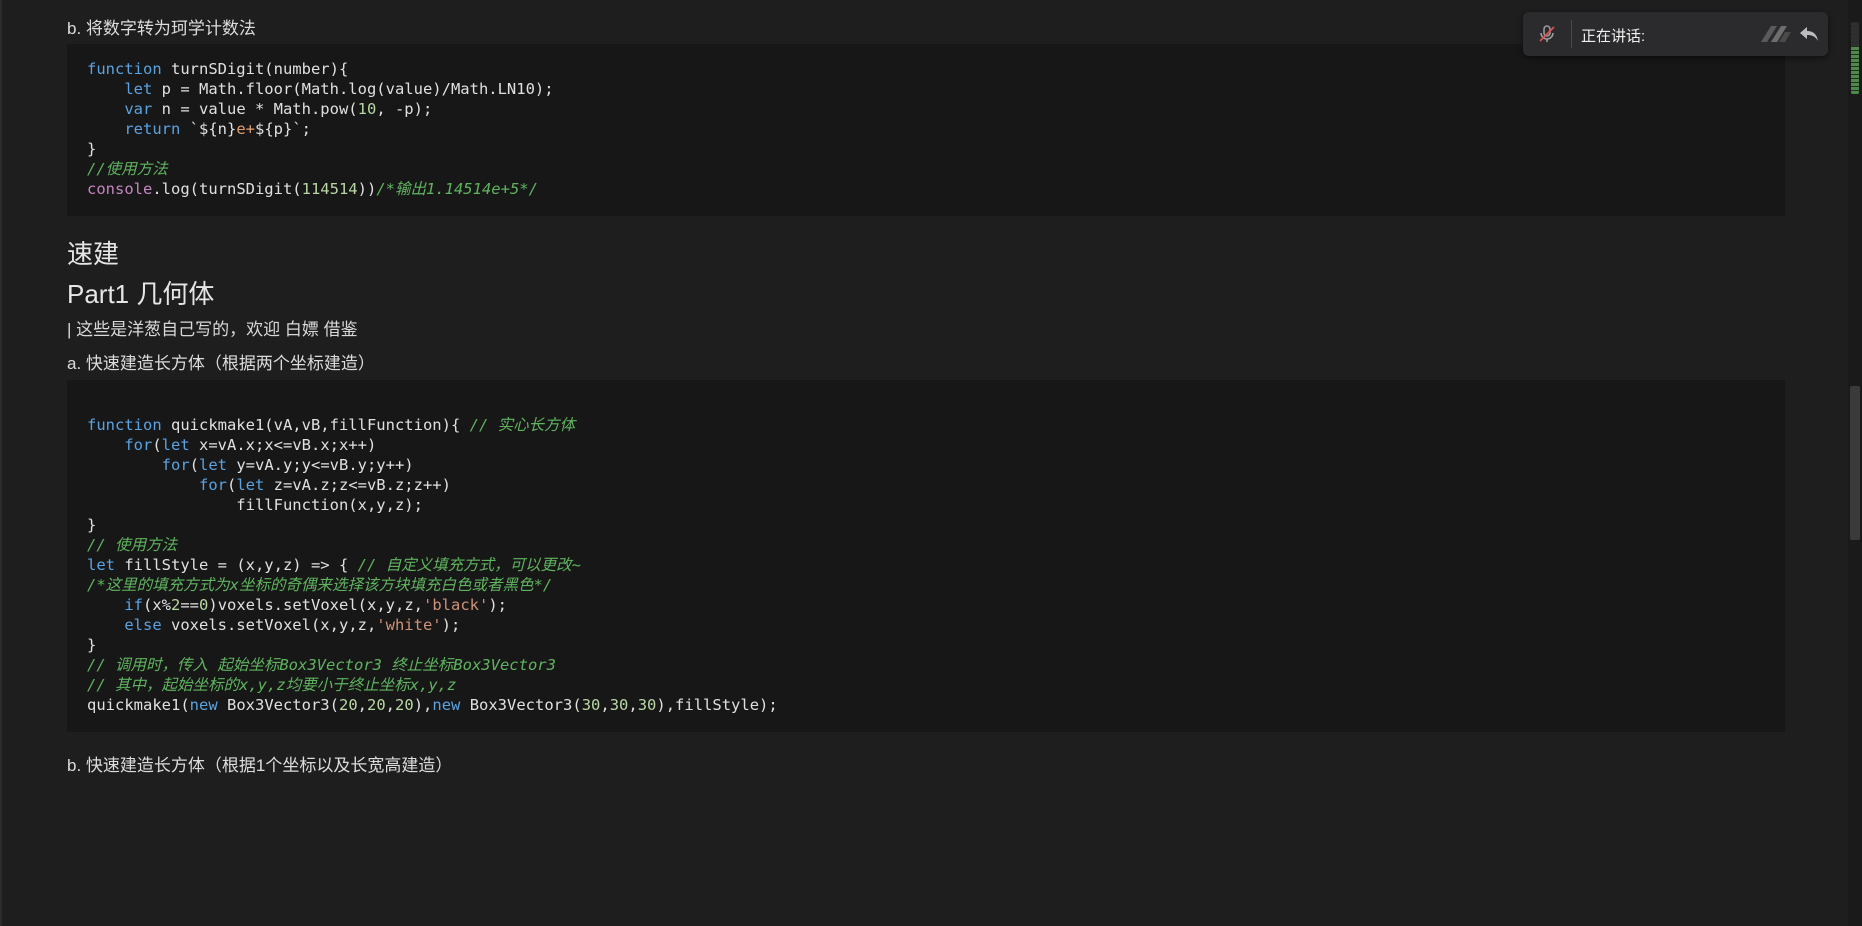  Describe the element at coordinates (93, 254) in the screenshot. I see `title-sujian: 速建` at that location.